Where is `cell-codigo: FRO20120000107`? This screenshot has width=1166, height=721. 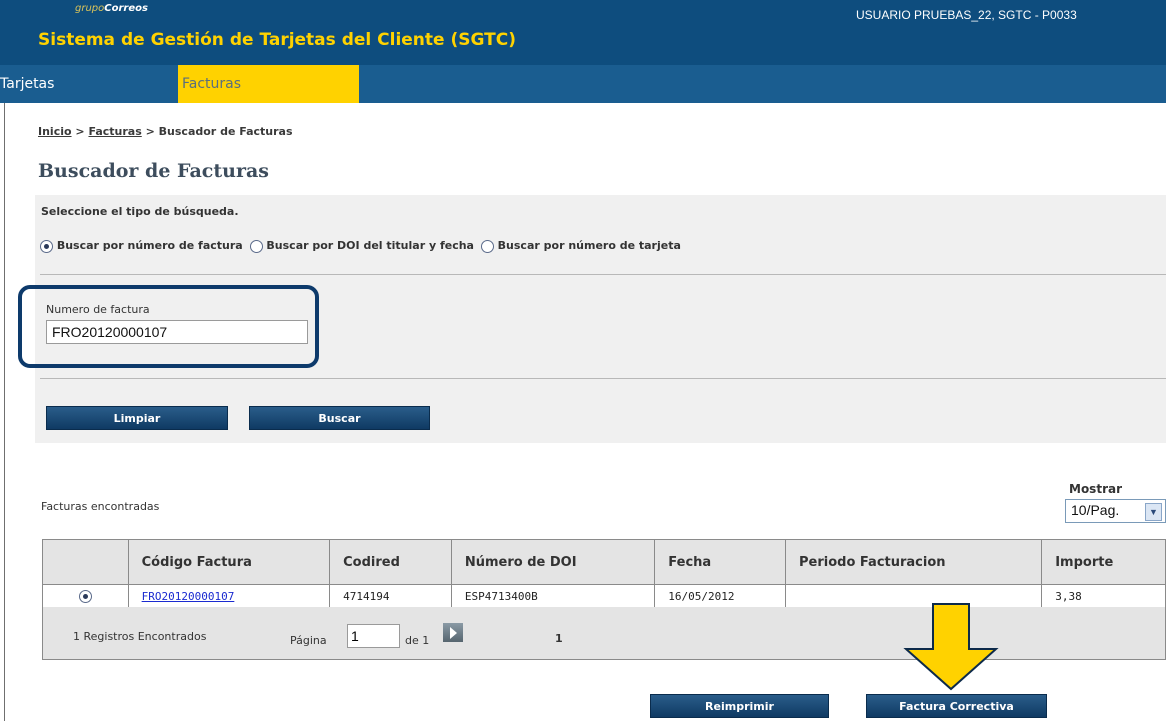 cell-codigo: FRO20120000107 is located at coordinates (229, 596).